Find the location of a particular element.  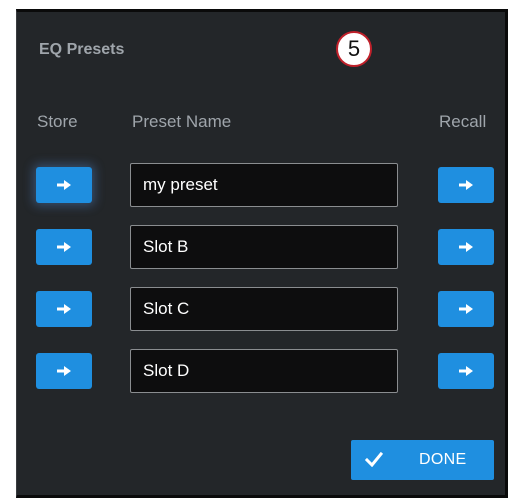

check-icon is located at coordinates (374, 459).